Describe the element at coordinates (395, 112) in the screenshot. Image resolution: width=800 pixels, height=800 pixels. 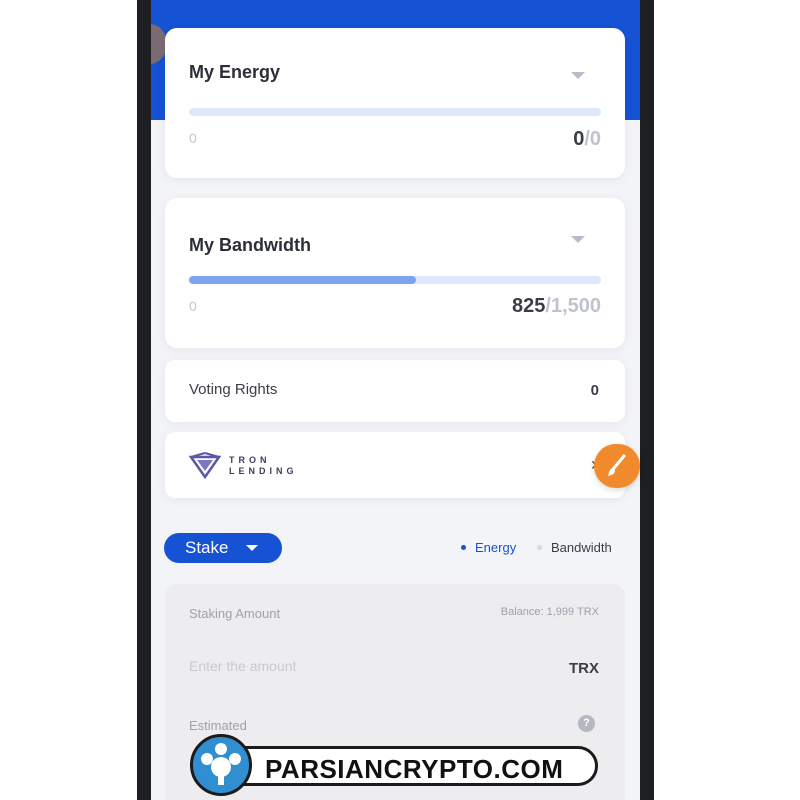
I see `energy-progress-bar` at that location.